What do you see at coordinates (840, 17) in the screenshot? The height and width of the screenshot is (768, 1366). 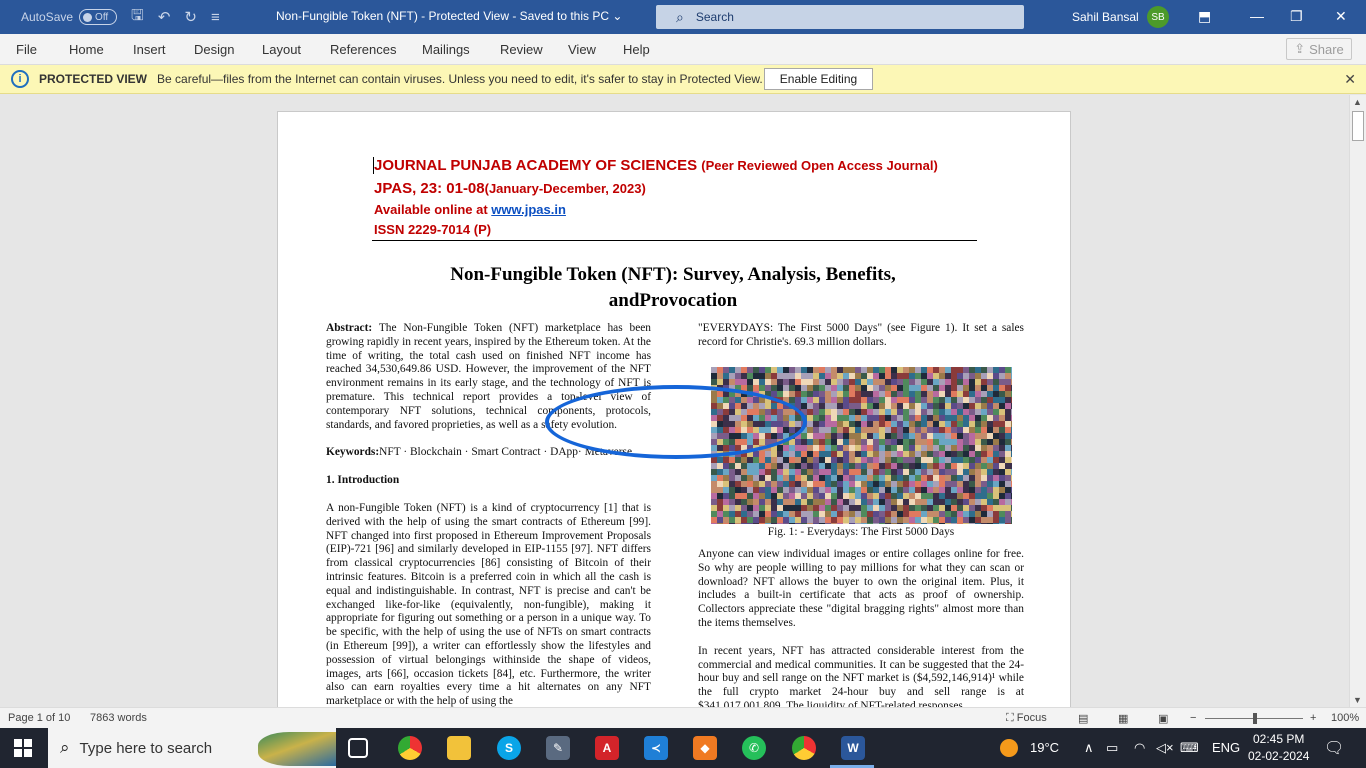 I see `search-box: ⌕ Search` at bounding box center [840, 17].